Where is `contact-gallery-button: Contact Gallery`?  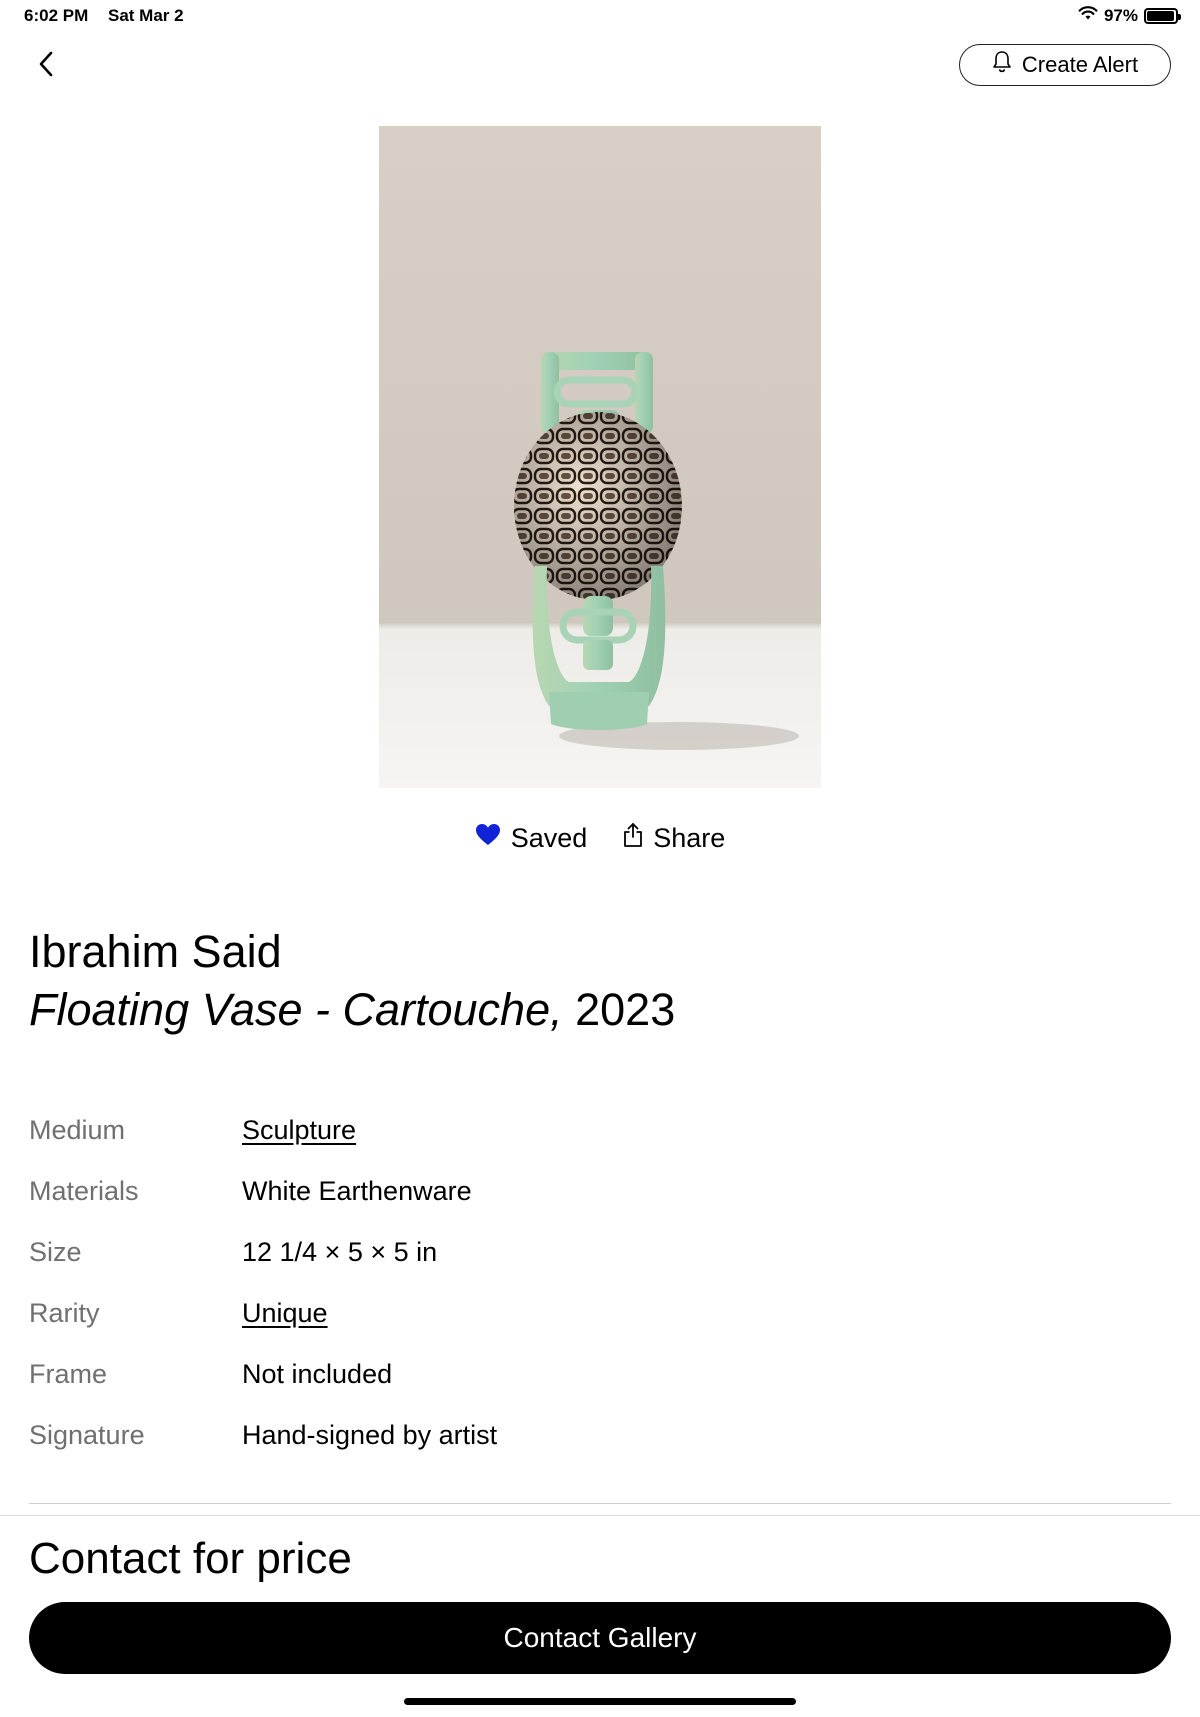 contact-gallery-button: Contact Gallery is located at coordinates (600, 1638).